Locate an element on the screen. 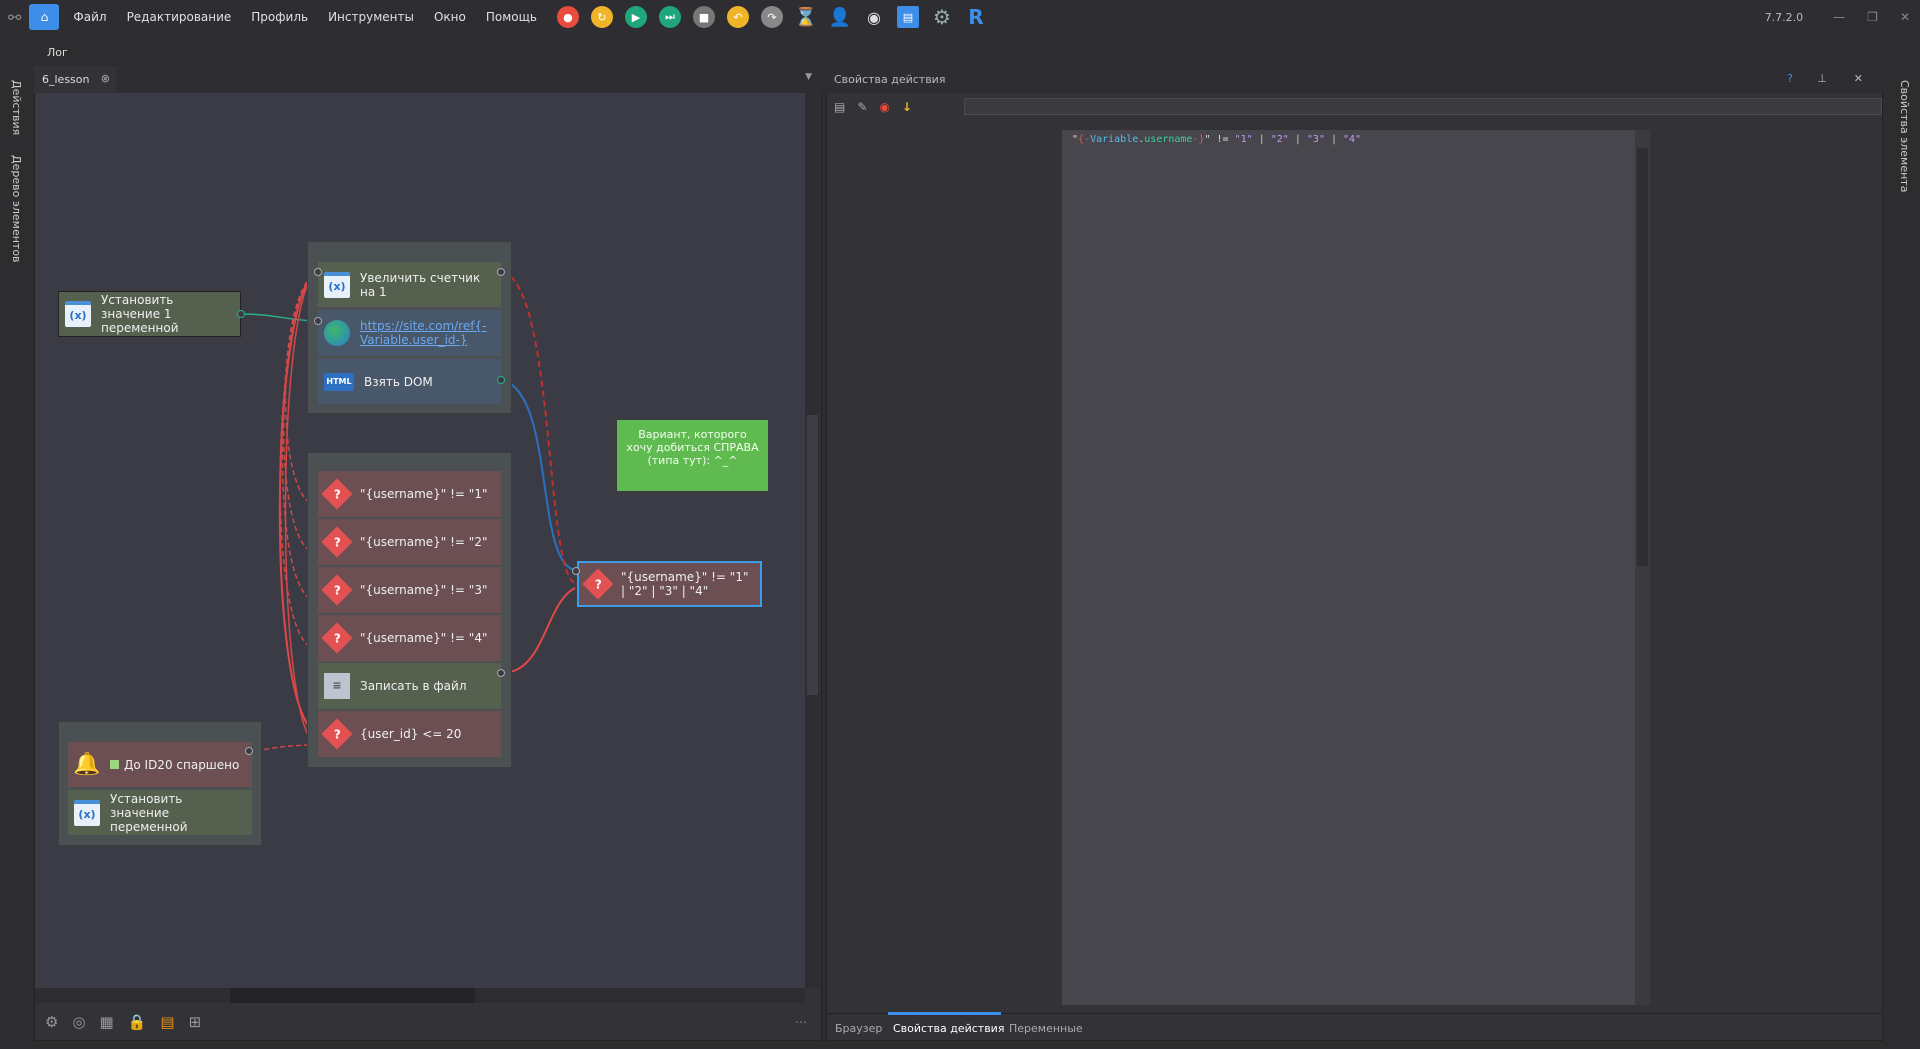  node-condition-4: ? "{username}" != "4" is located at coordinates (409, 638).